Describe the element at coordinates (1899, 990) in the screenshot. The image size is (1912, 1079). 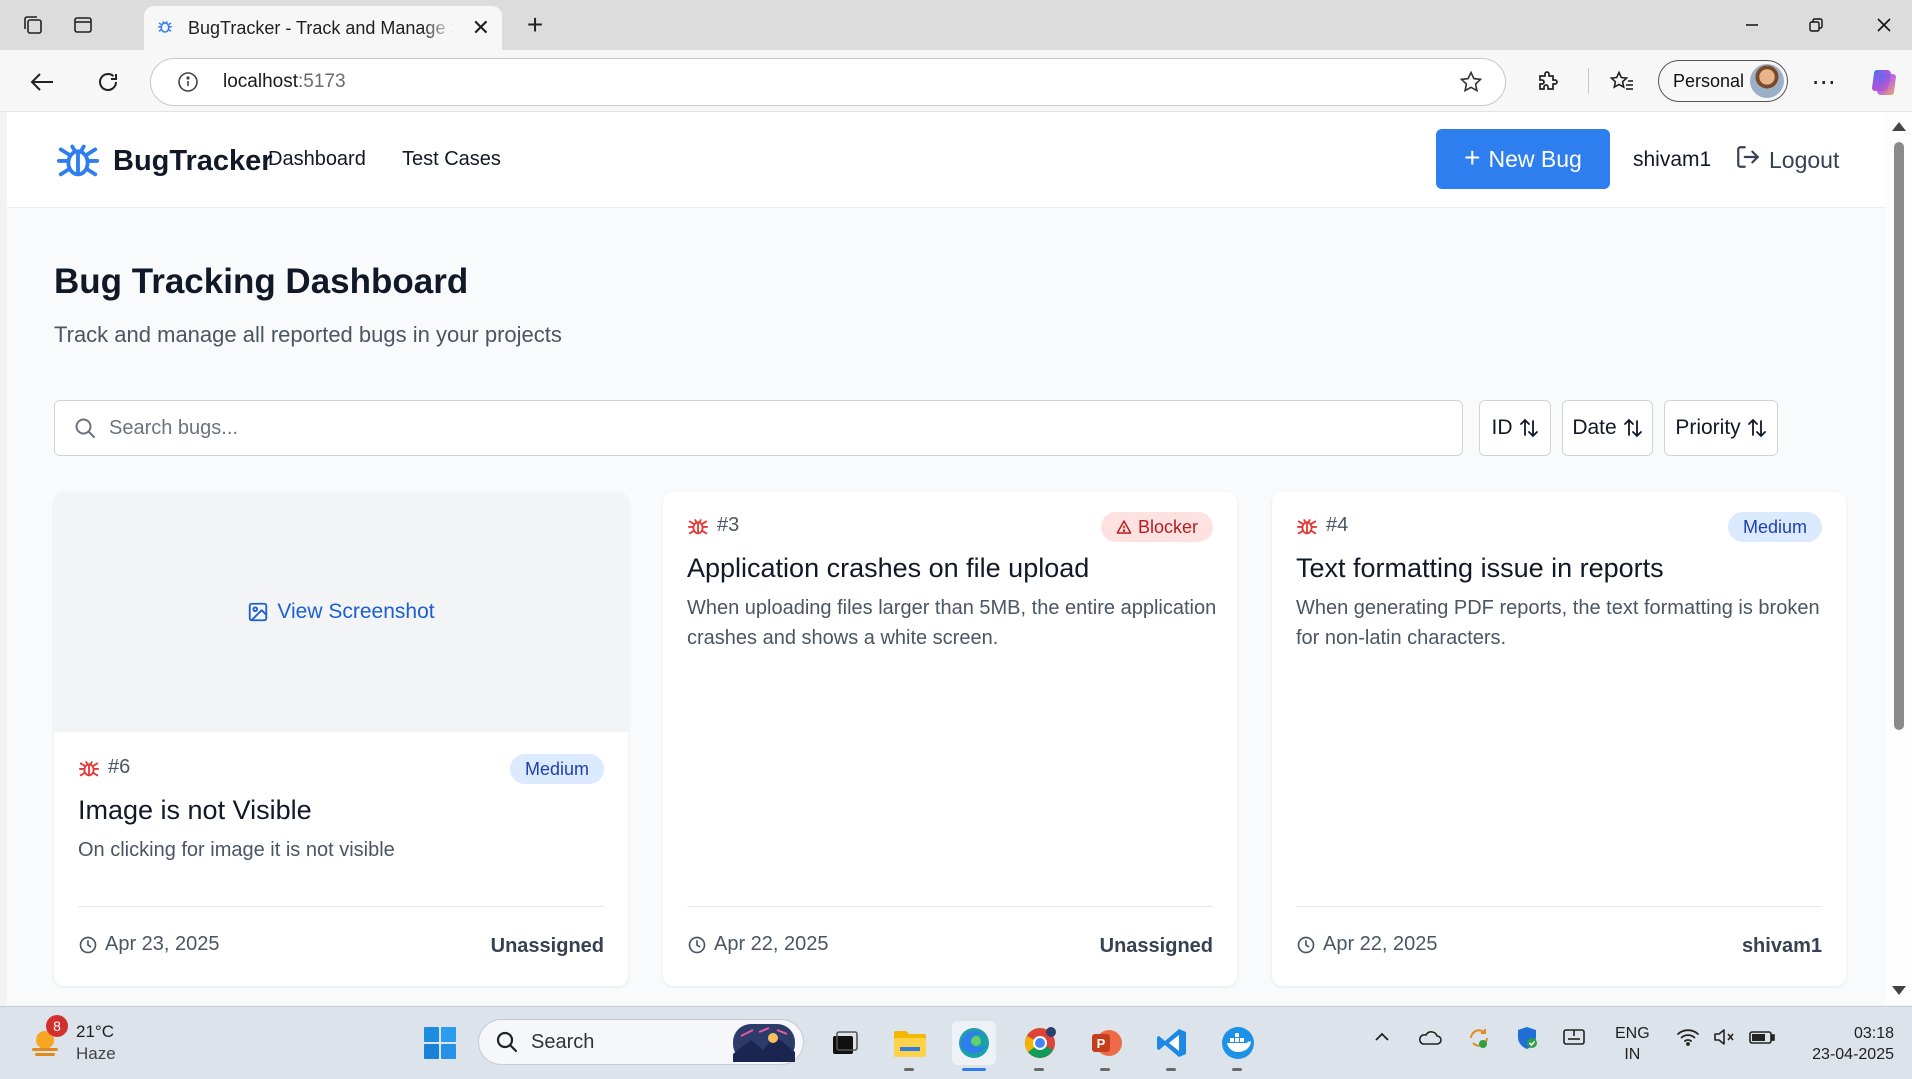
I see `scroll-down-icon` at that location.